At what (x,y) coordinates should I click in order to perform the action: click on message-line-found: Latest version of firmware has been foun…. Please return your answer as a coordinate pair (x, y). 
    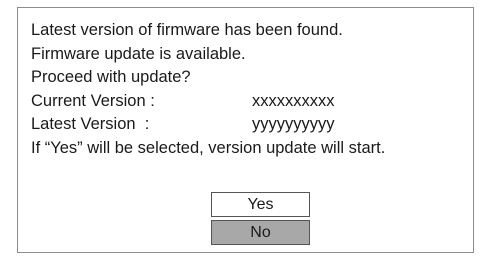
    Looking at the image, I should click on (187, 30).